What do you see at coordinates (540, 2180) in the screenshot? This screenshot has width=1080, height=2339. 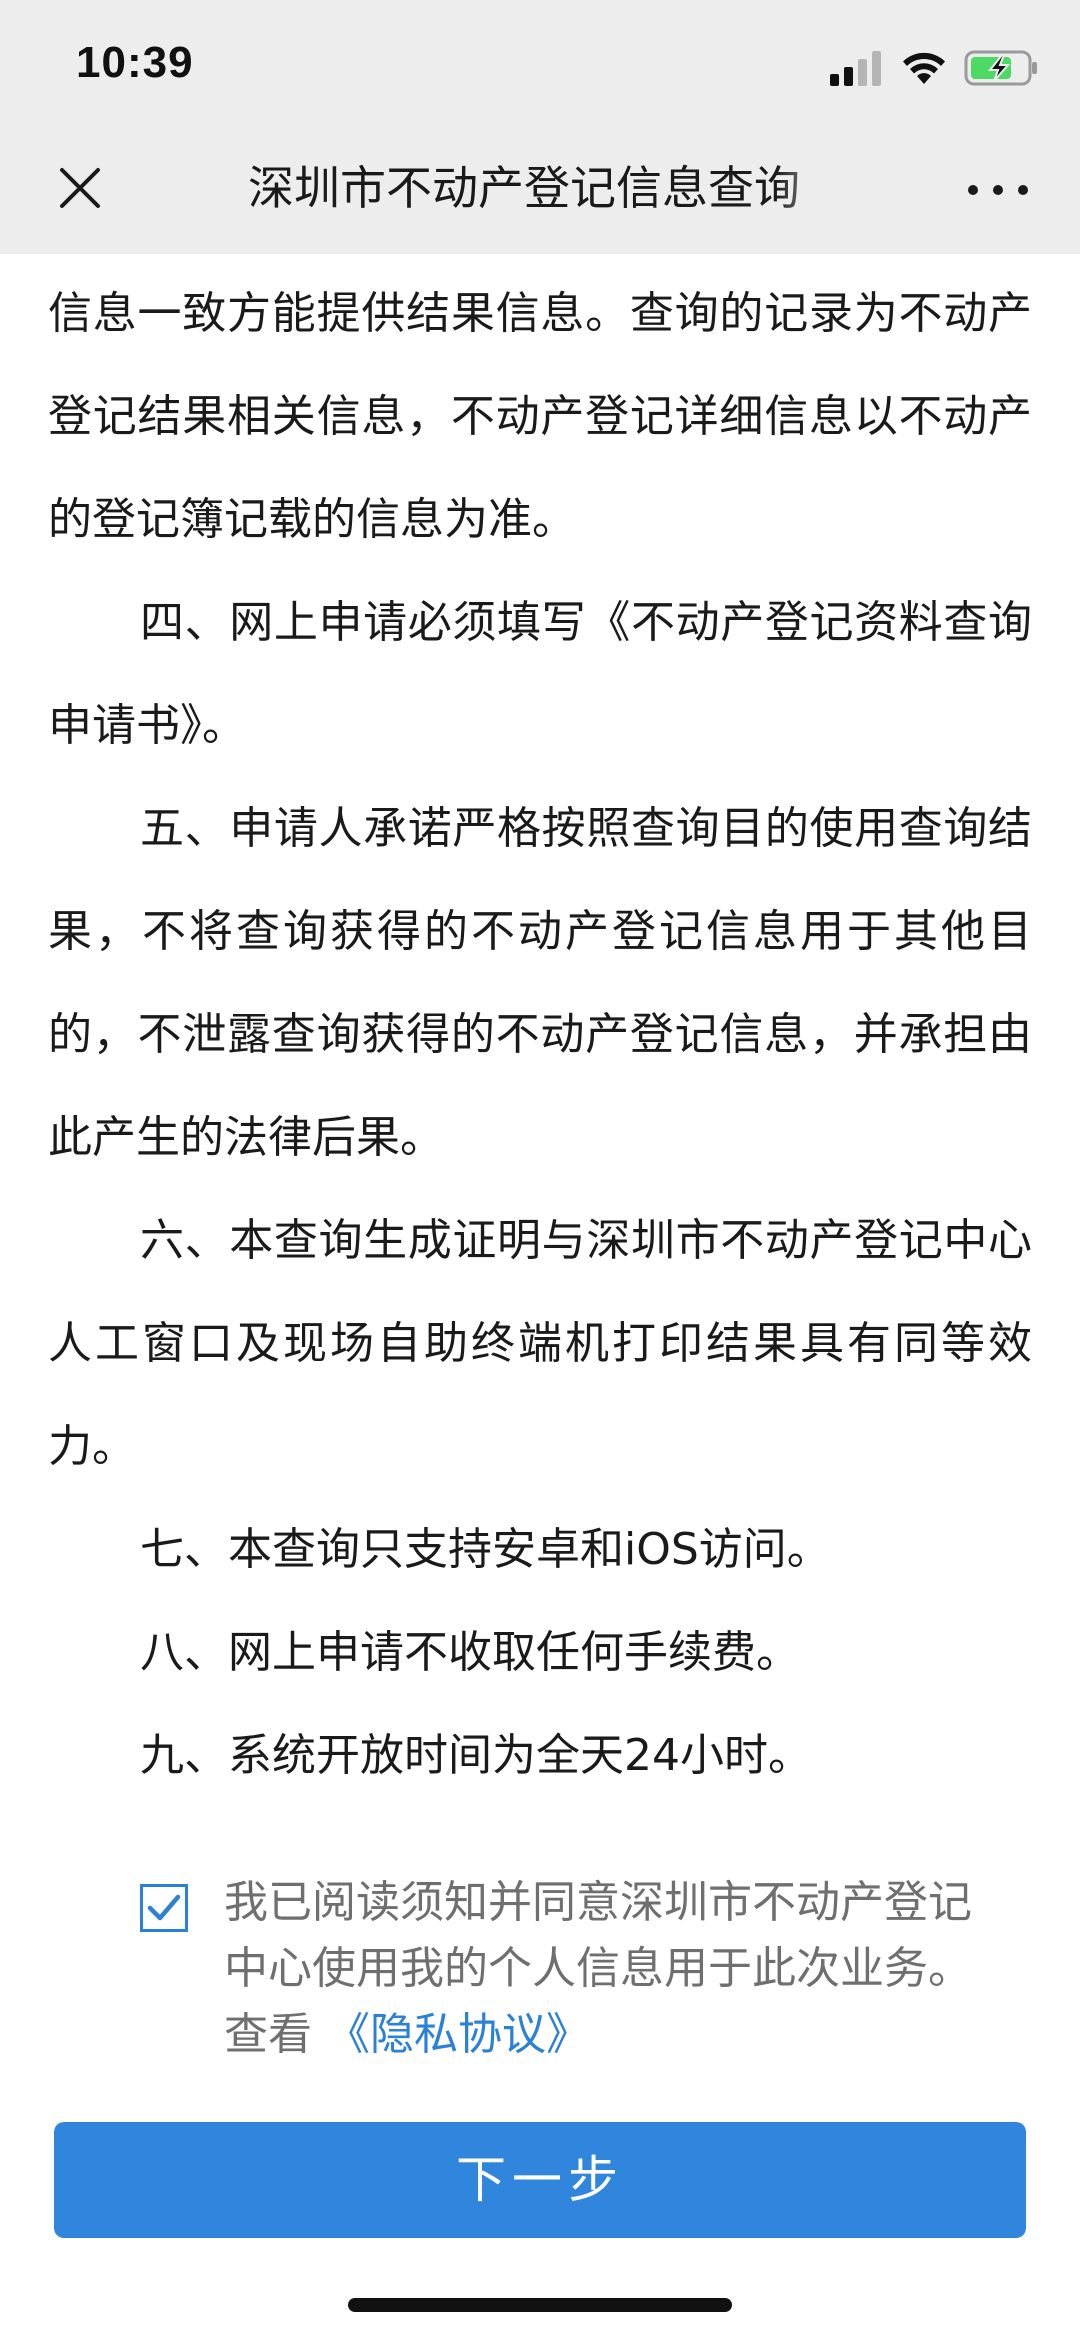 I see `next-step-button: 下一步` at bounding box center [540, 2180].